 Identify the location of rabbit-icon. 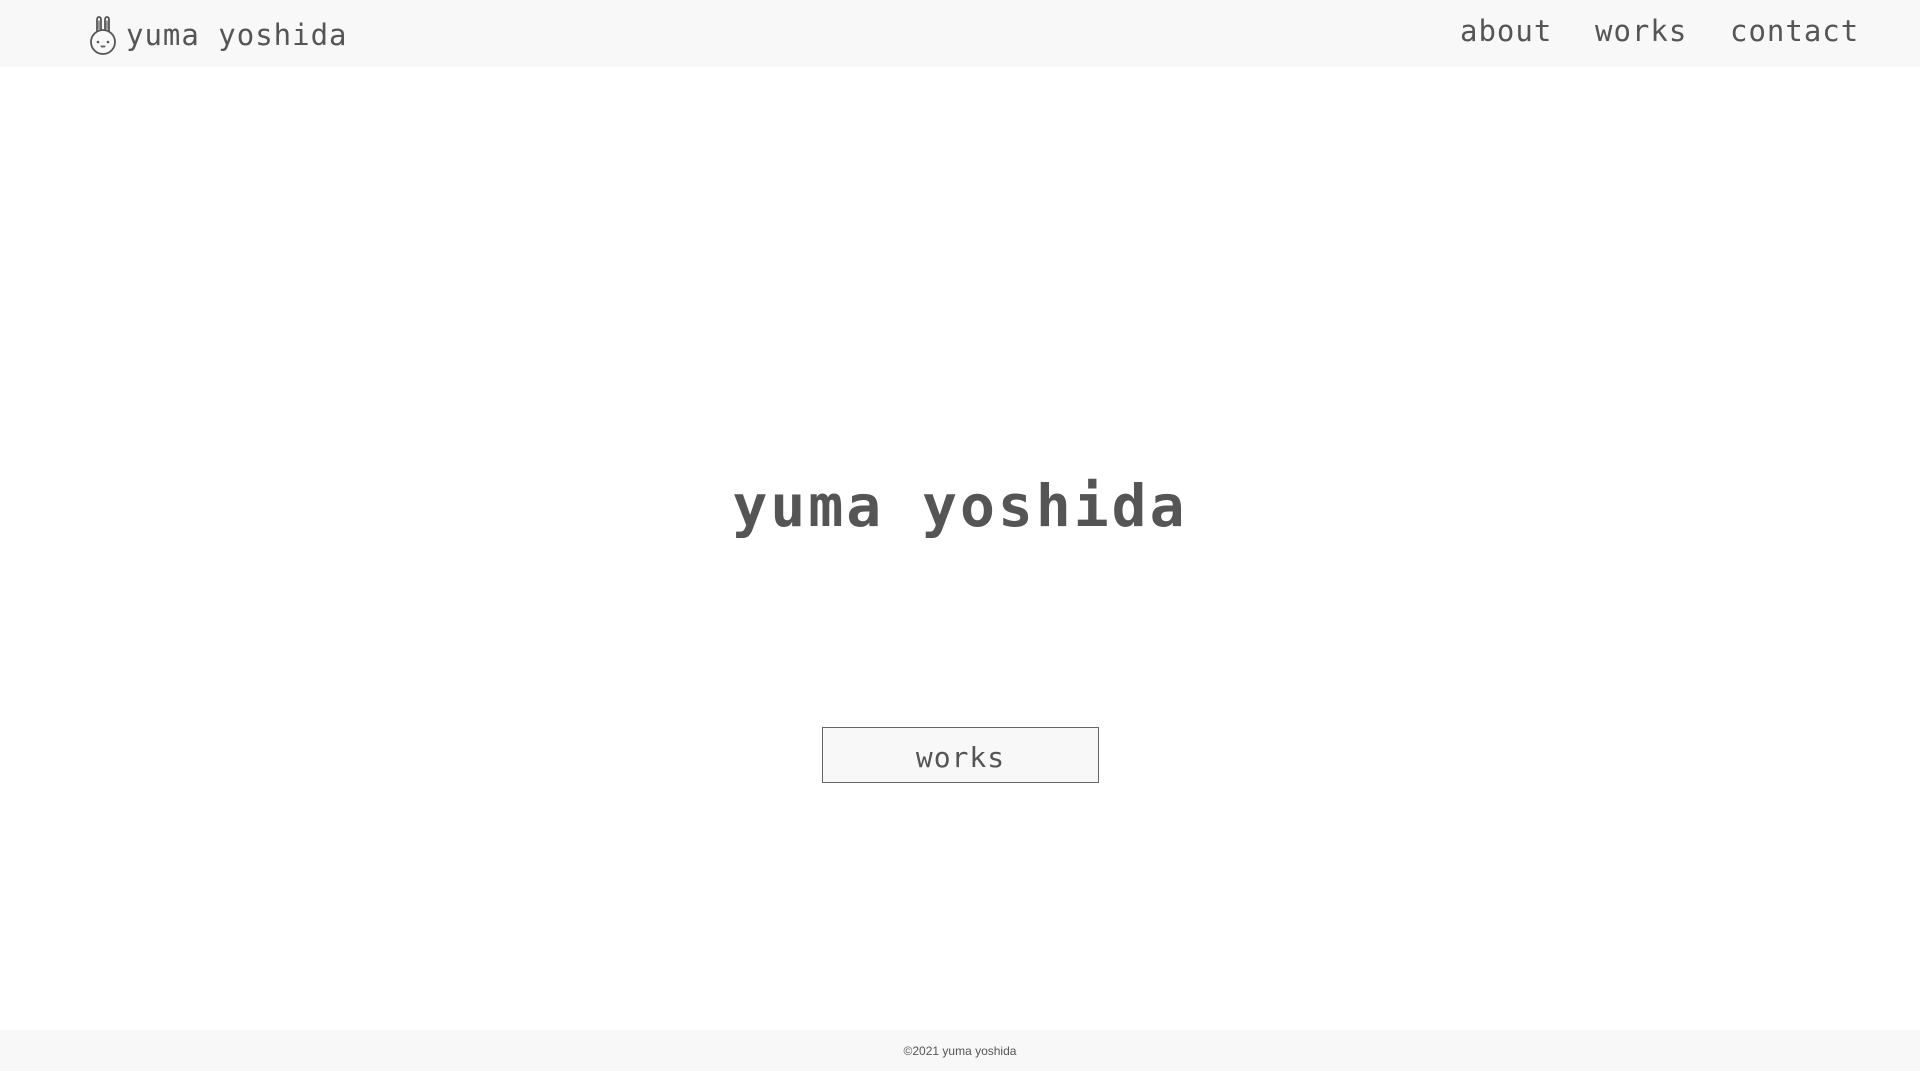
(103, 35).